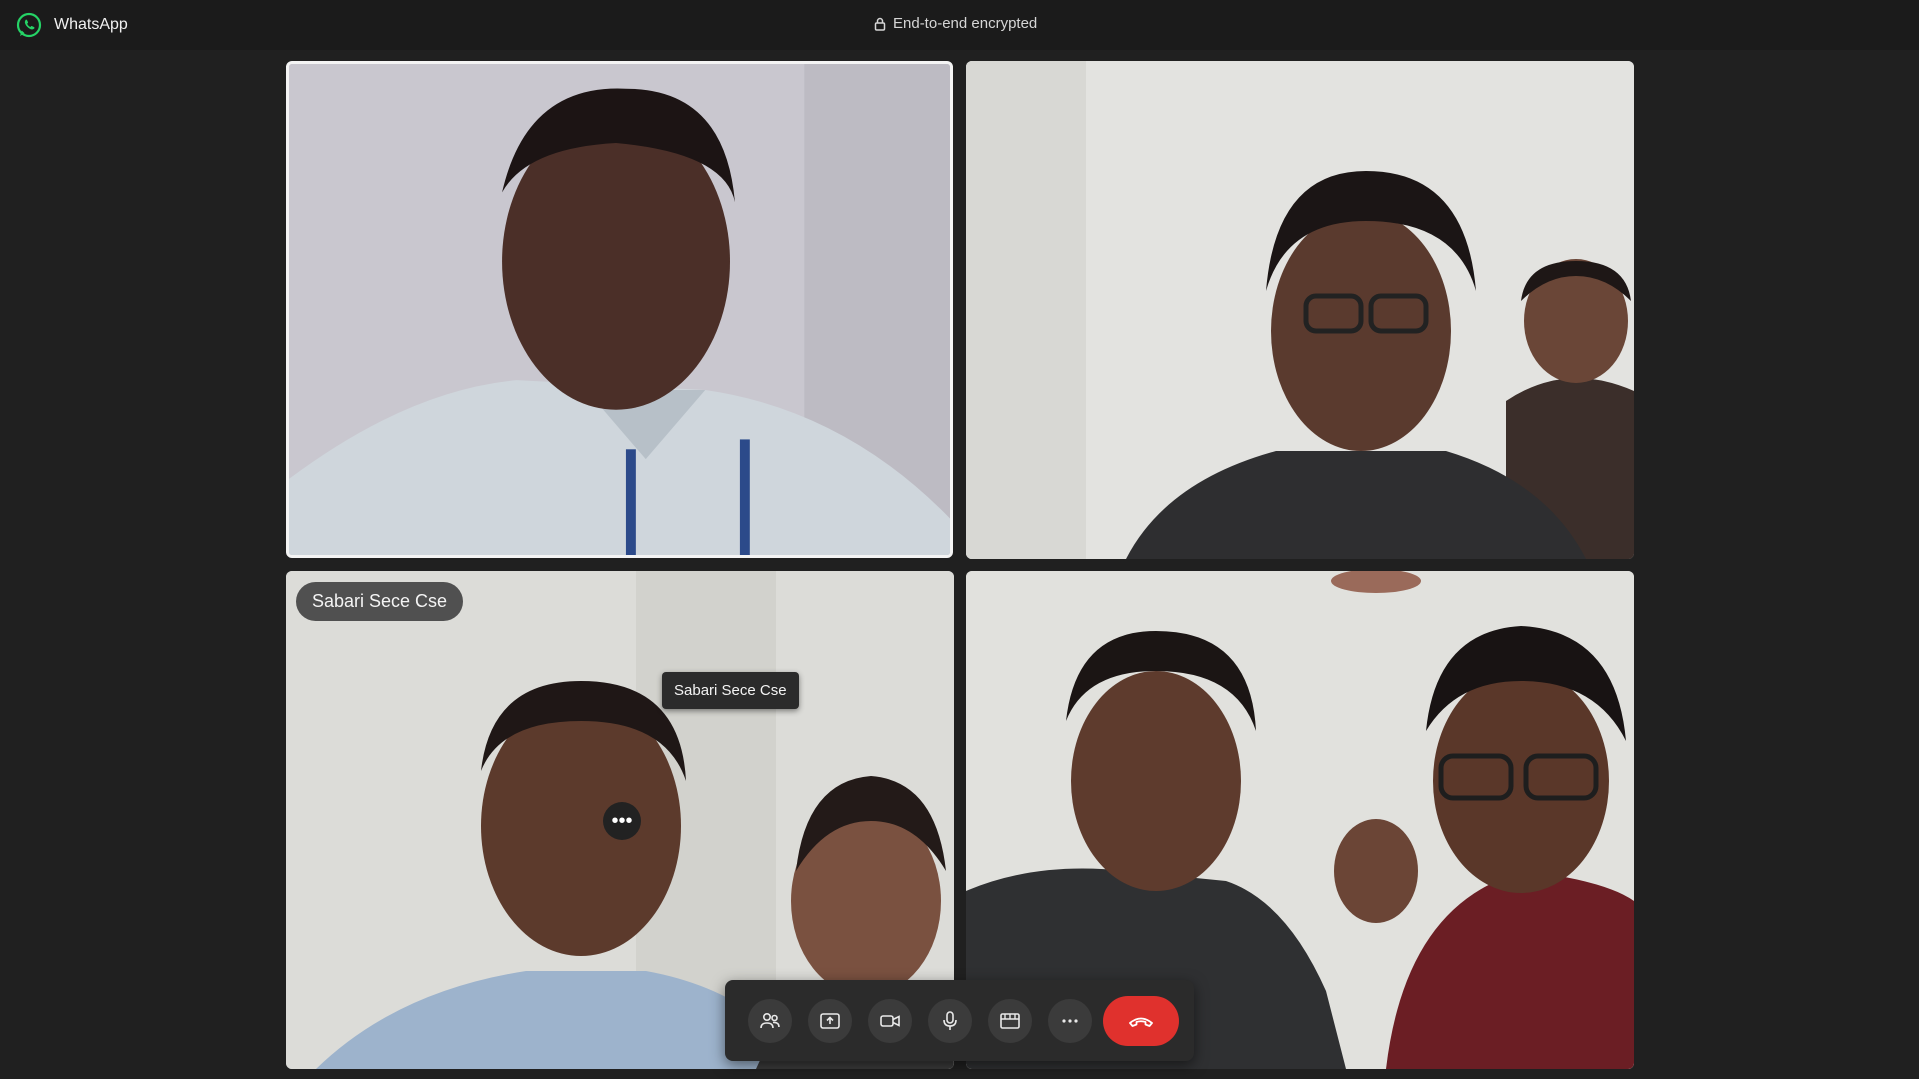  I want to click on end-call-icon, so click(1141, 1022).